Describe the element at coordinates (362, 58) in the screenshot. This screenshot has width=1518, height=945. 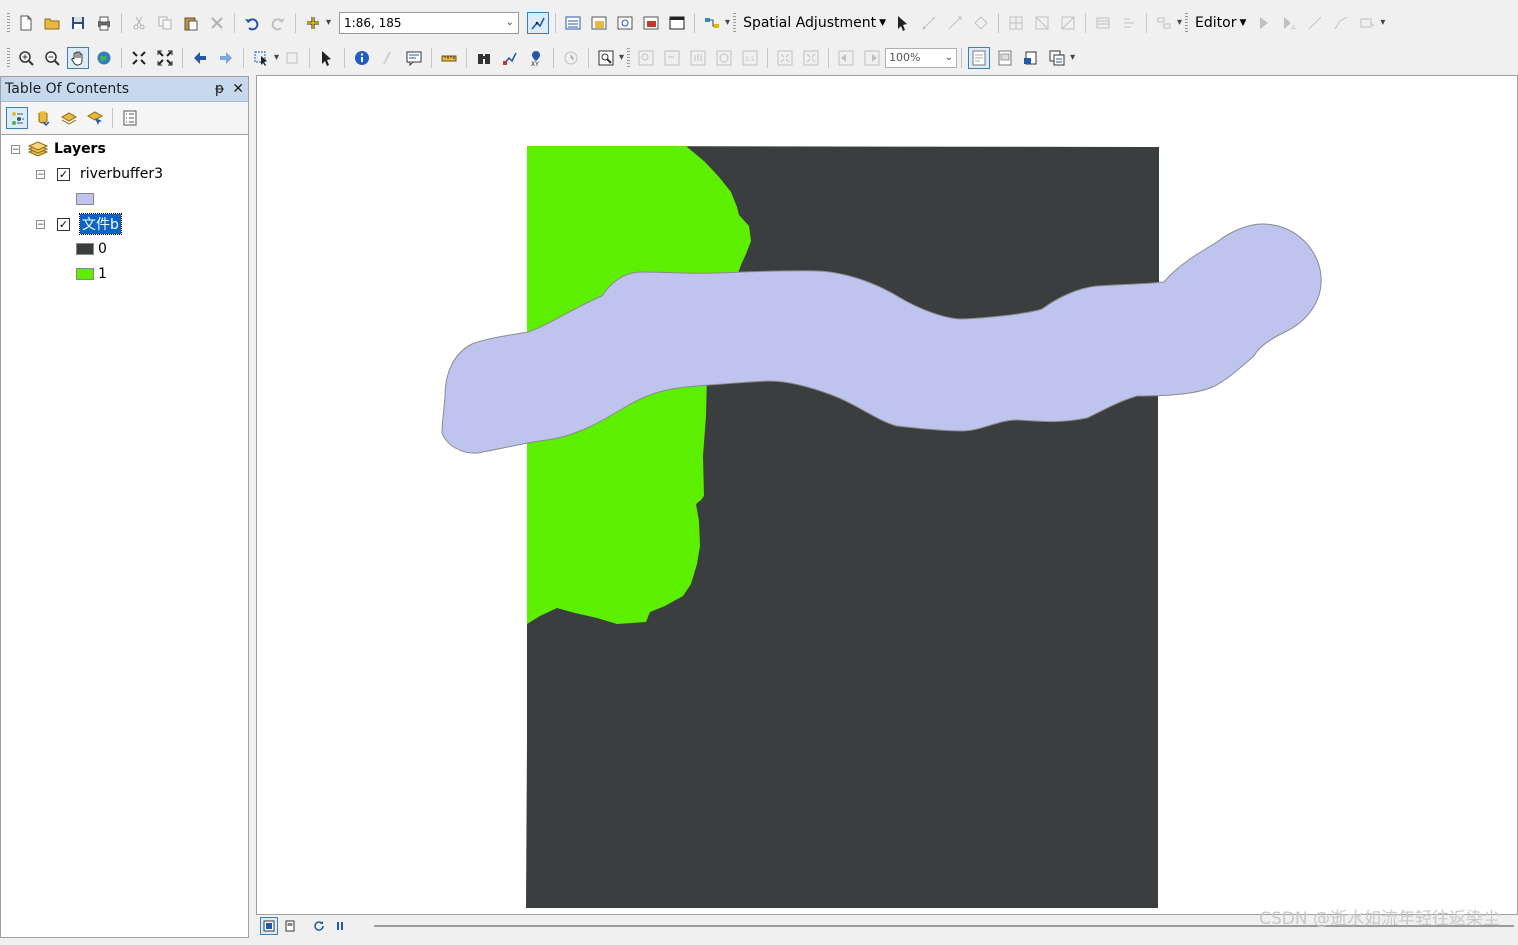
I see `identify-info-icon` at that location.